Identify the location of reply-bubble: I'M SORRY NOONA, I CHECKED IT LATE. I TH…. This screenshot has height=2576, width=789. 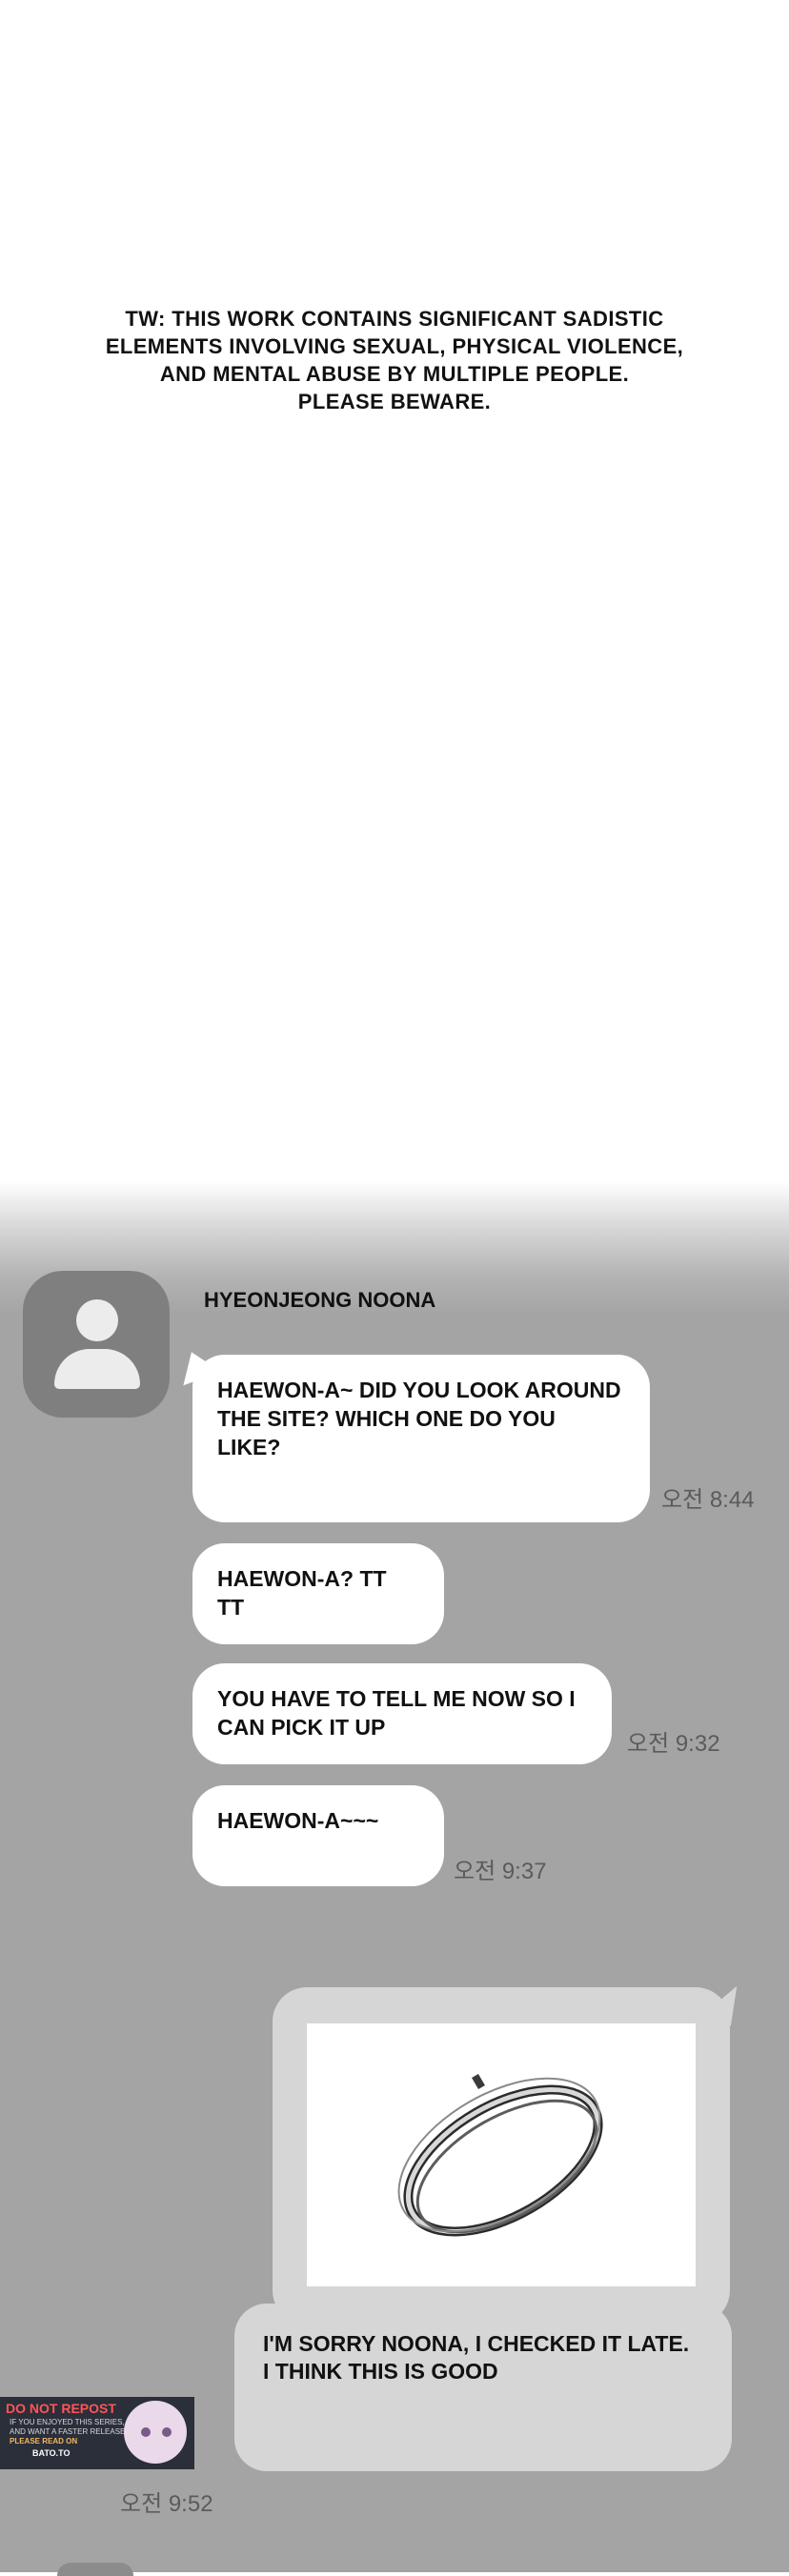
(483, 2388).